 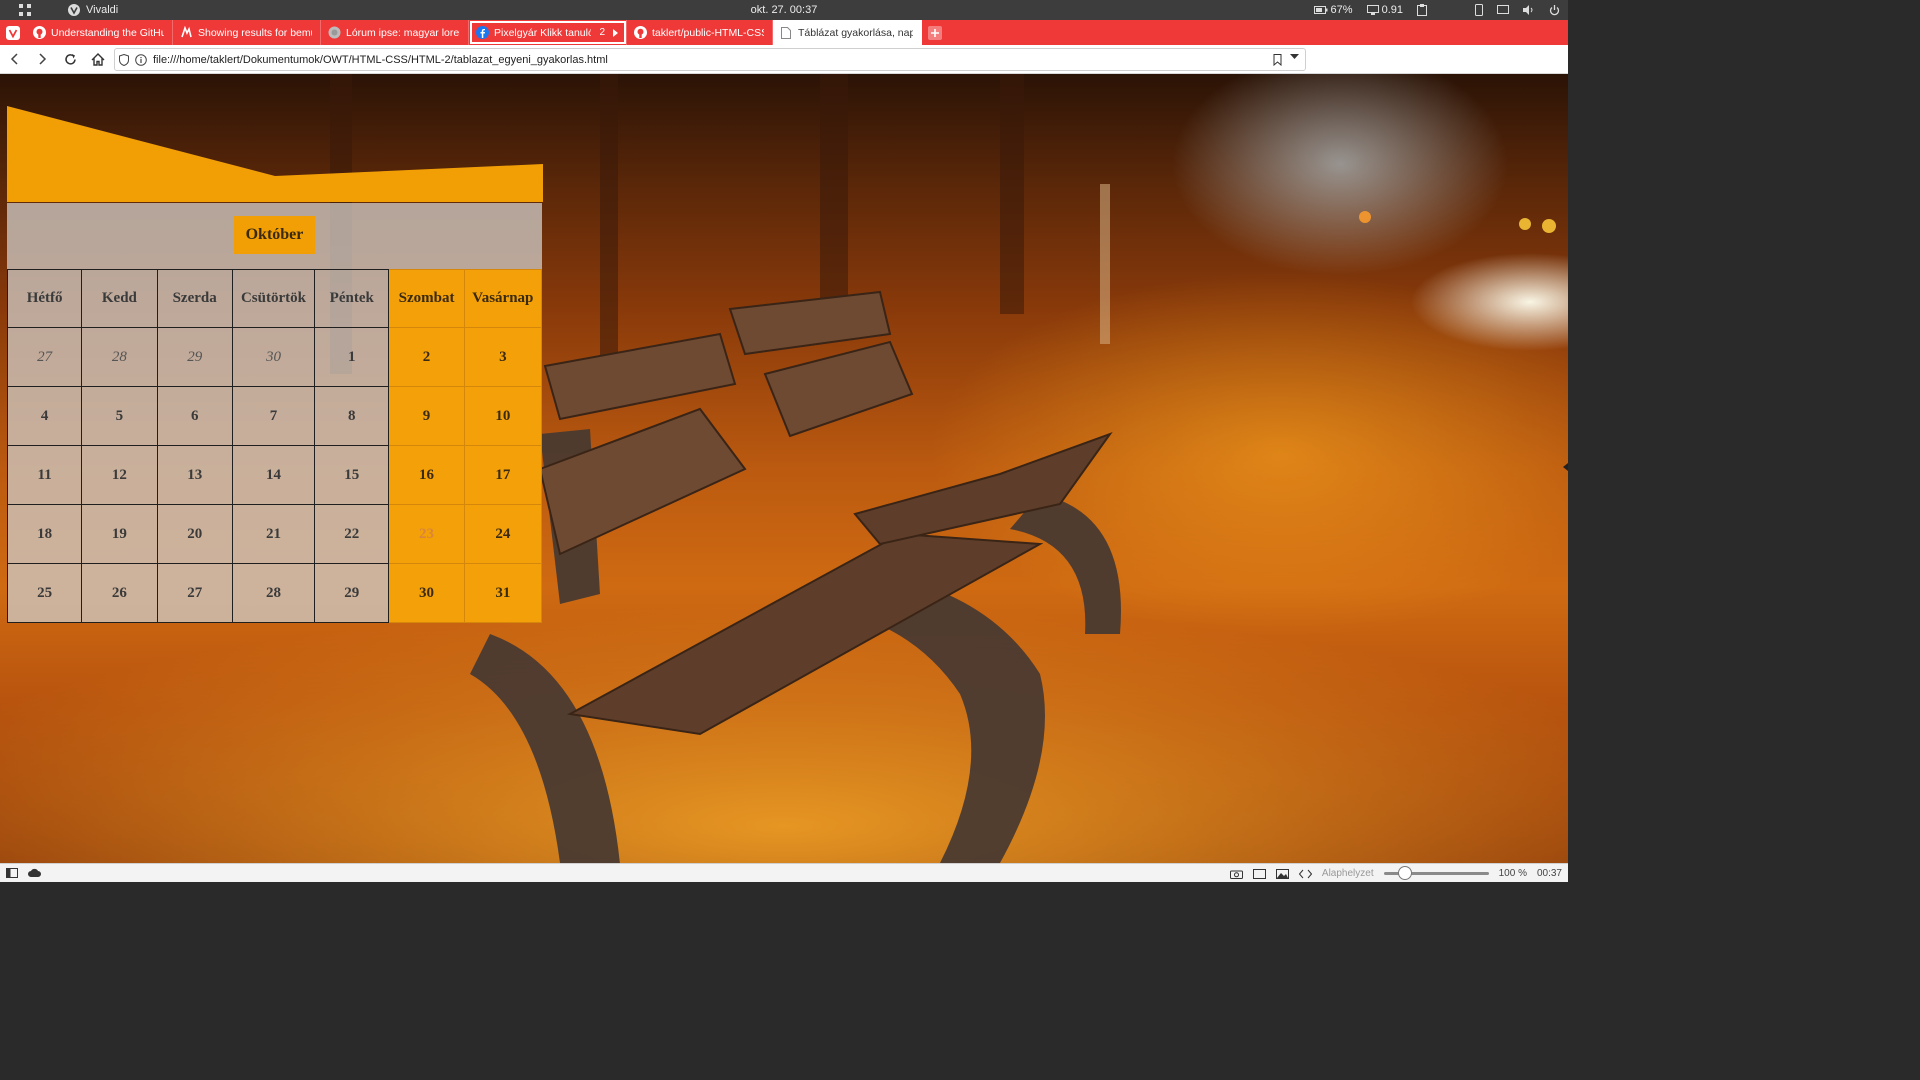 What do you see at coordinates (44, 475) in the screenshot?
I see `calendar-day-cell: 11` at bounding box center [44, 475].